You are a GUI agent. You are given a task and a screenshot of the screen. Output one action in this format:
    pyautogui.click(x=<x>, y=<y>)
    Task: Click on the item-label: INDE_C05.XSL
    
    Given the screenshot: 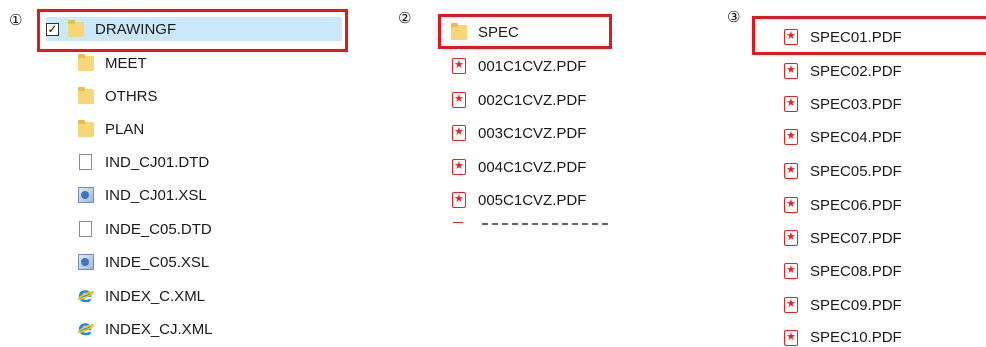 What is the action you would take?
    pyautogui.click(x=157, y=262)
    